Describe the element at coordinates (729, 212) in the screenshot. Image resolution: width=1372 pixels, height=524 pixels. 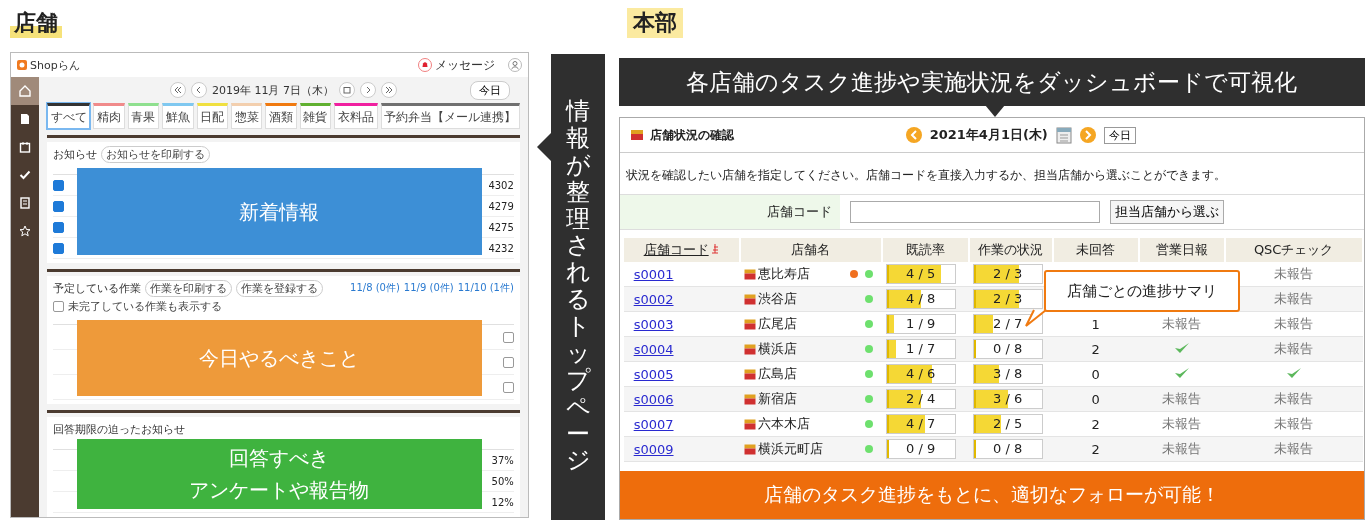
I see `field-label: 店舗コード` at that location.